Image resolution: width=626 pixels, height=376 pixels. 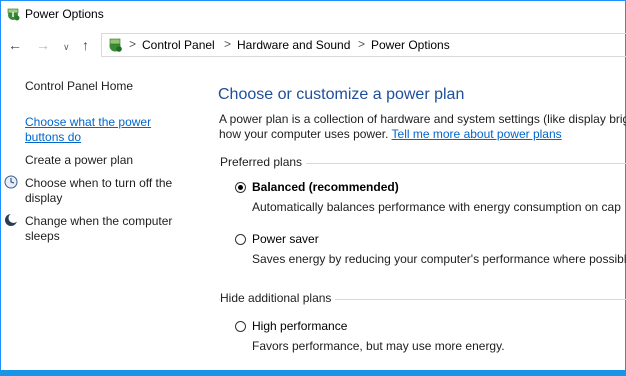 I want to click on display-clock-icon, so click(x=11, y=182).